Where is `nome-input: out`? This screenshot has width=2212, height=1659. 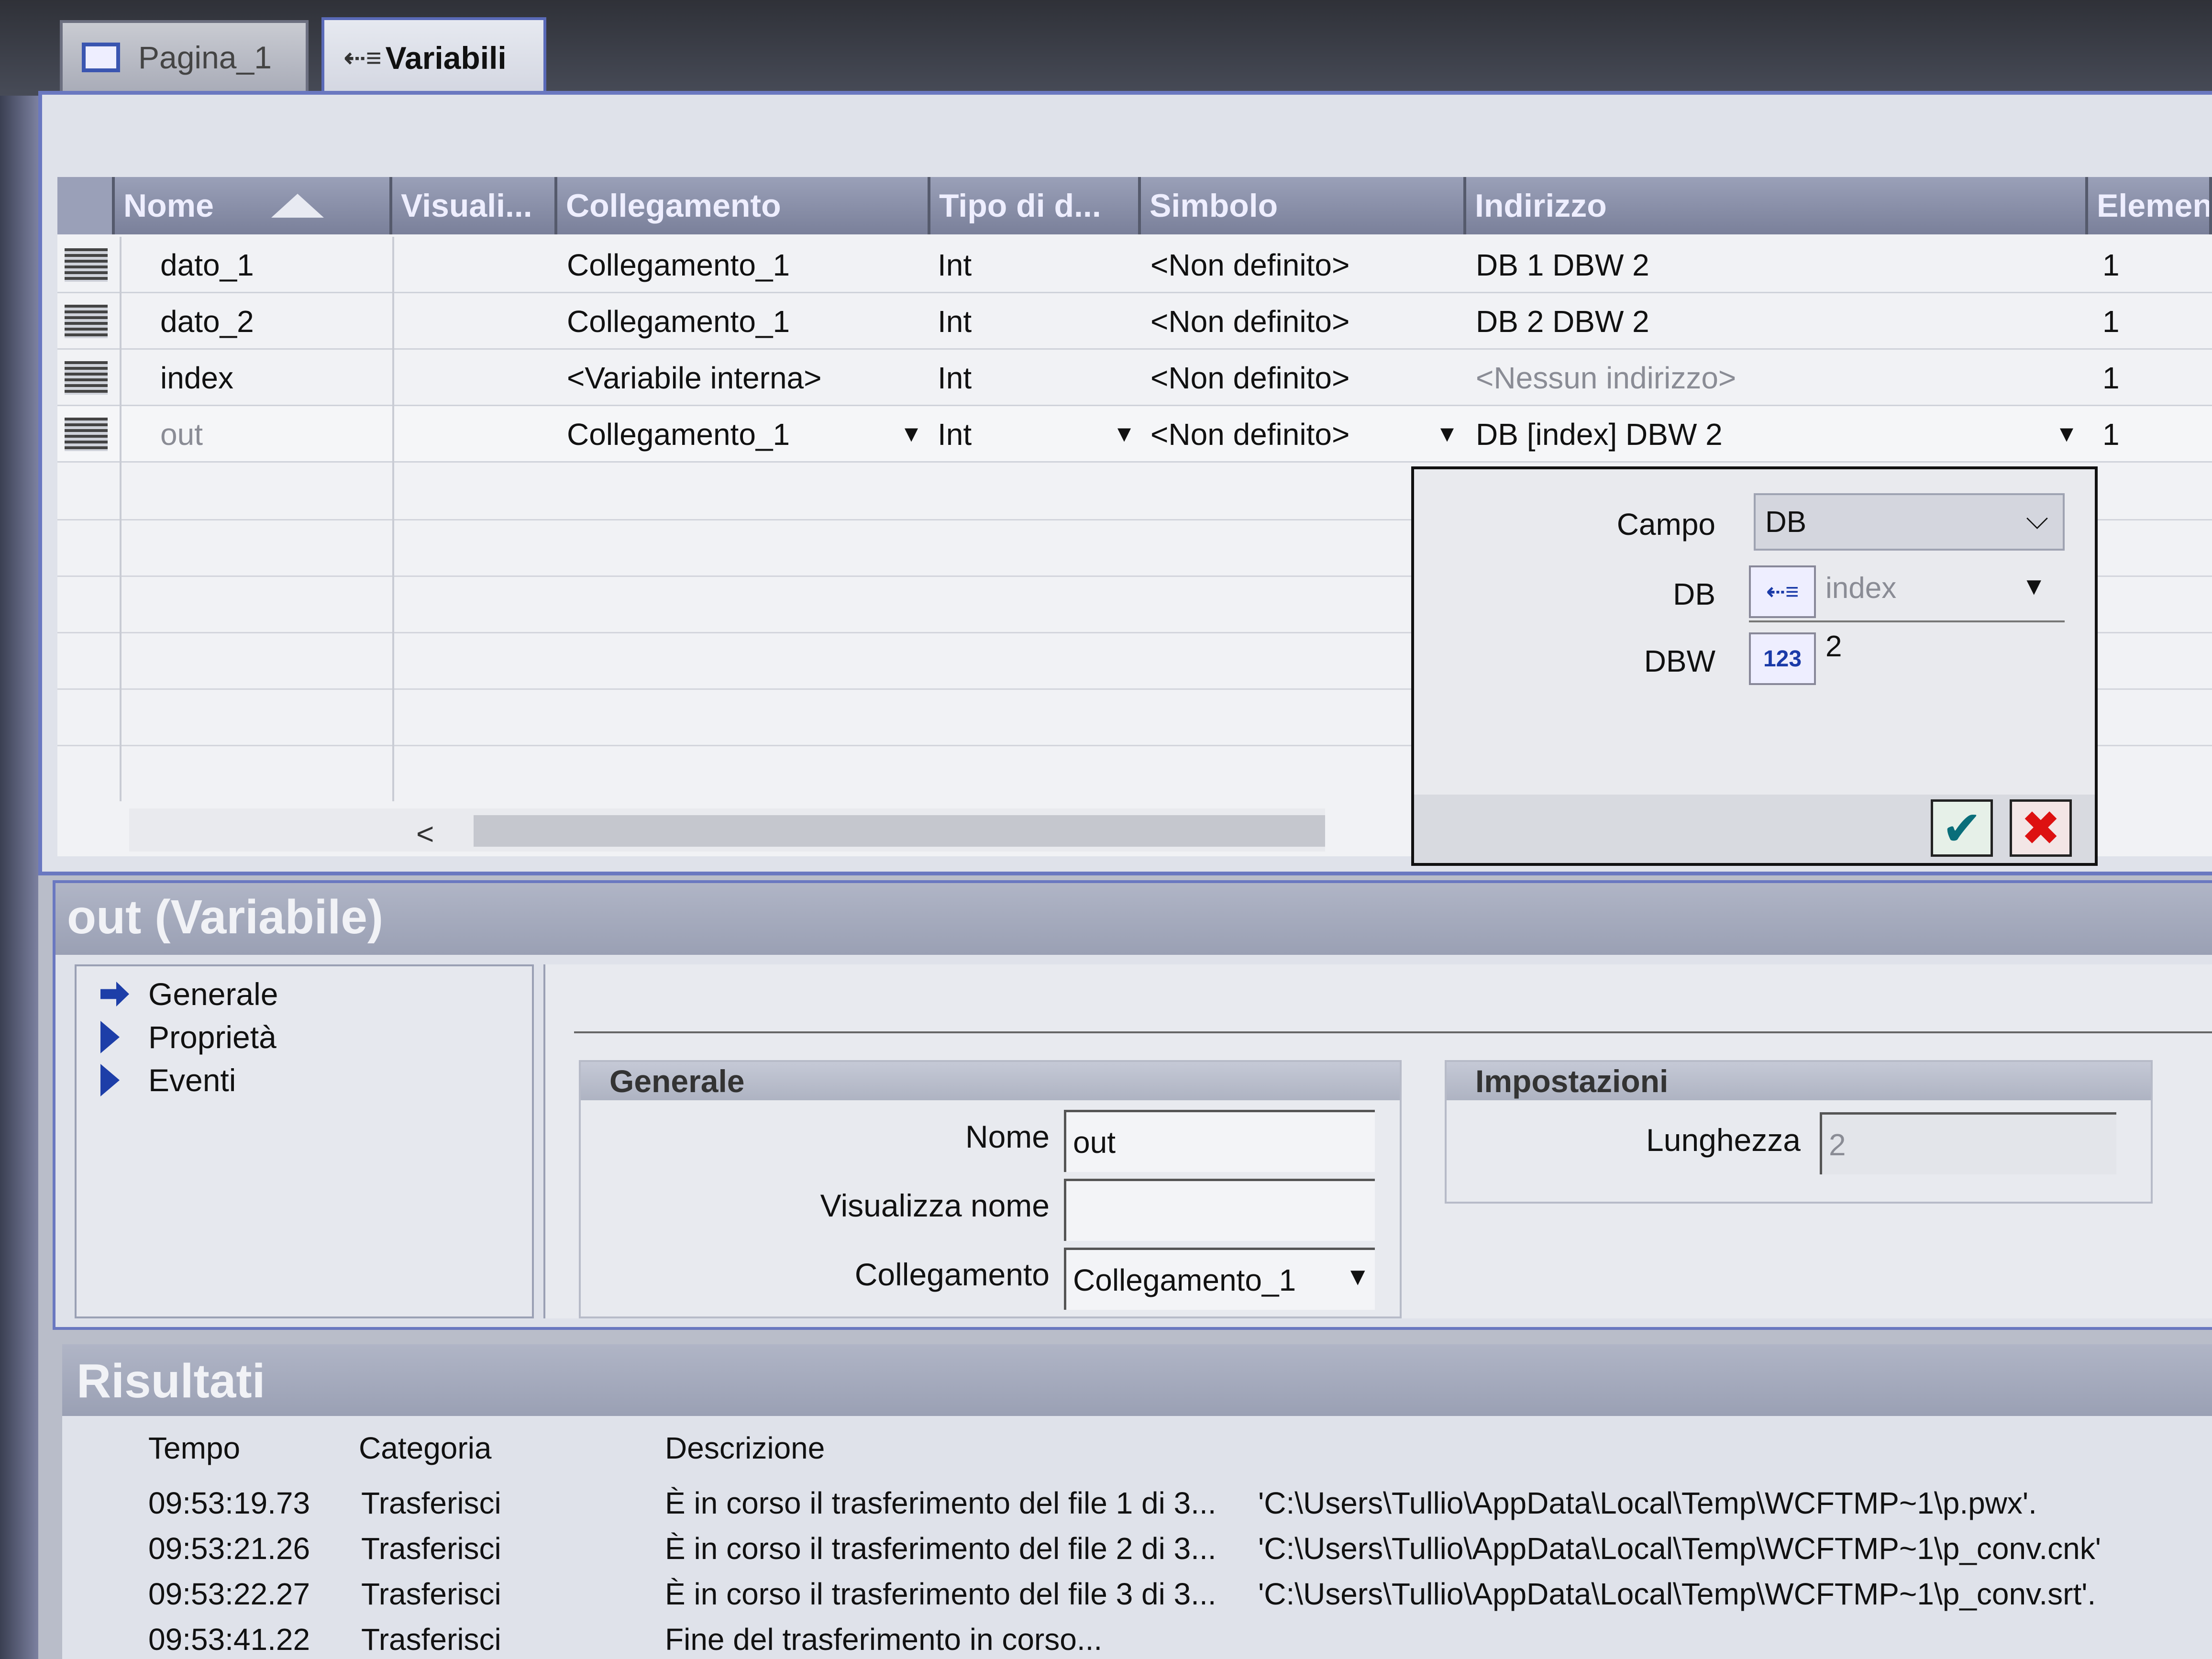
nome-input: out is located at coordinates (1219, 1141).